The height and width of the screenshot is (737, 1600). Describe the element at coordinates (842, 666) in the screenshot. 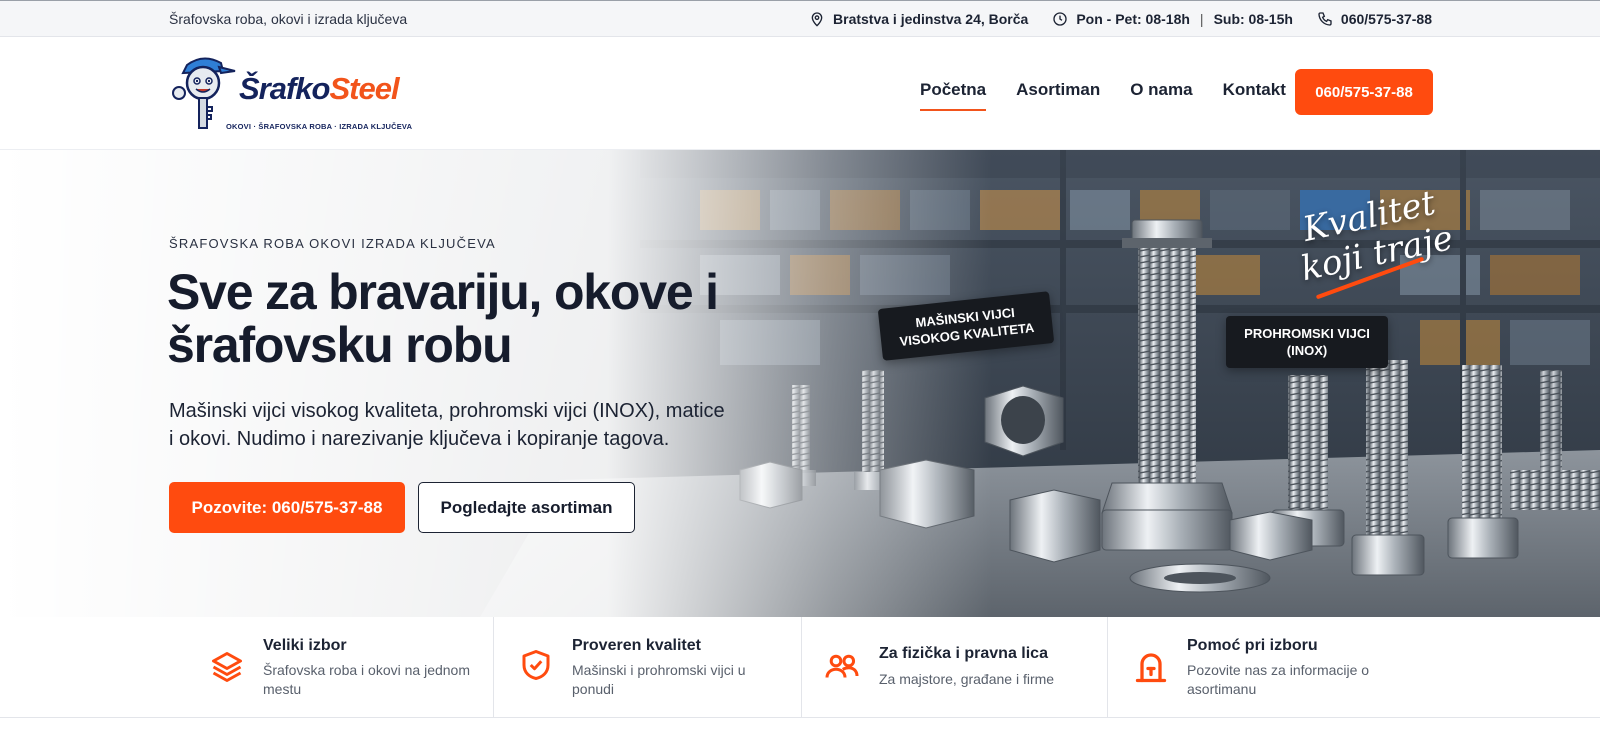

I see `users-icon` at that location.